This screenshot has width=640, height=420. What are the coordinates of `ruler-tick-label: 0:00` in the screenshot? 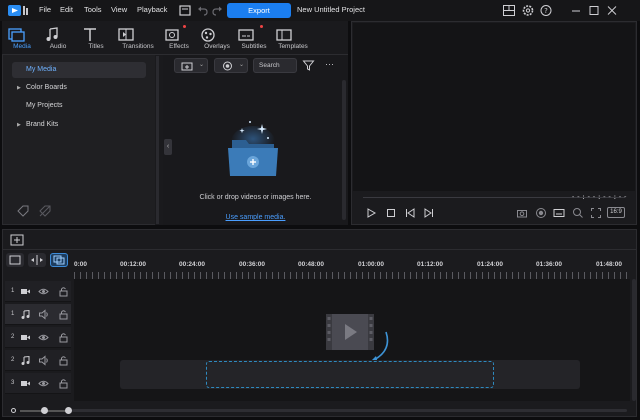 It's located at (81, 264).